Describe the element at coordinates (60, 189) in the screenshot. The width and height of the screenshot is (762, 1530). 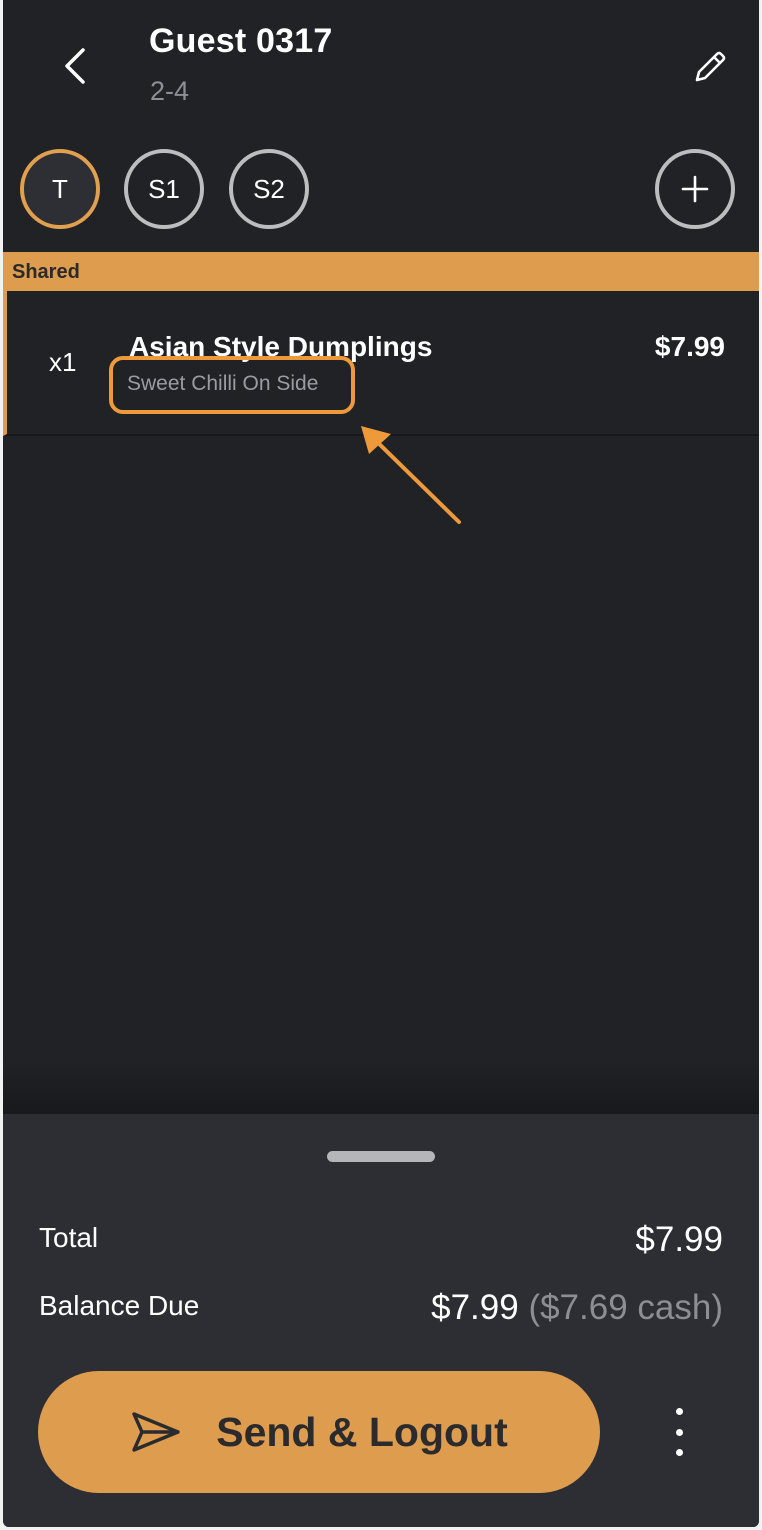
I see `seat-chip-t: T` at that location.